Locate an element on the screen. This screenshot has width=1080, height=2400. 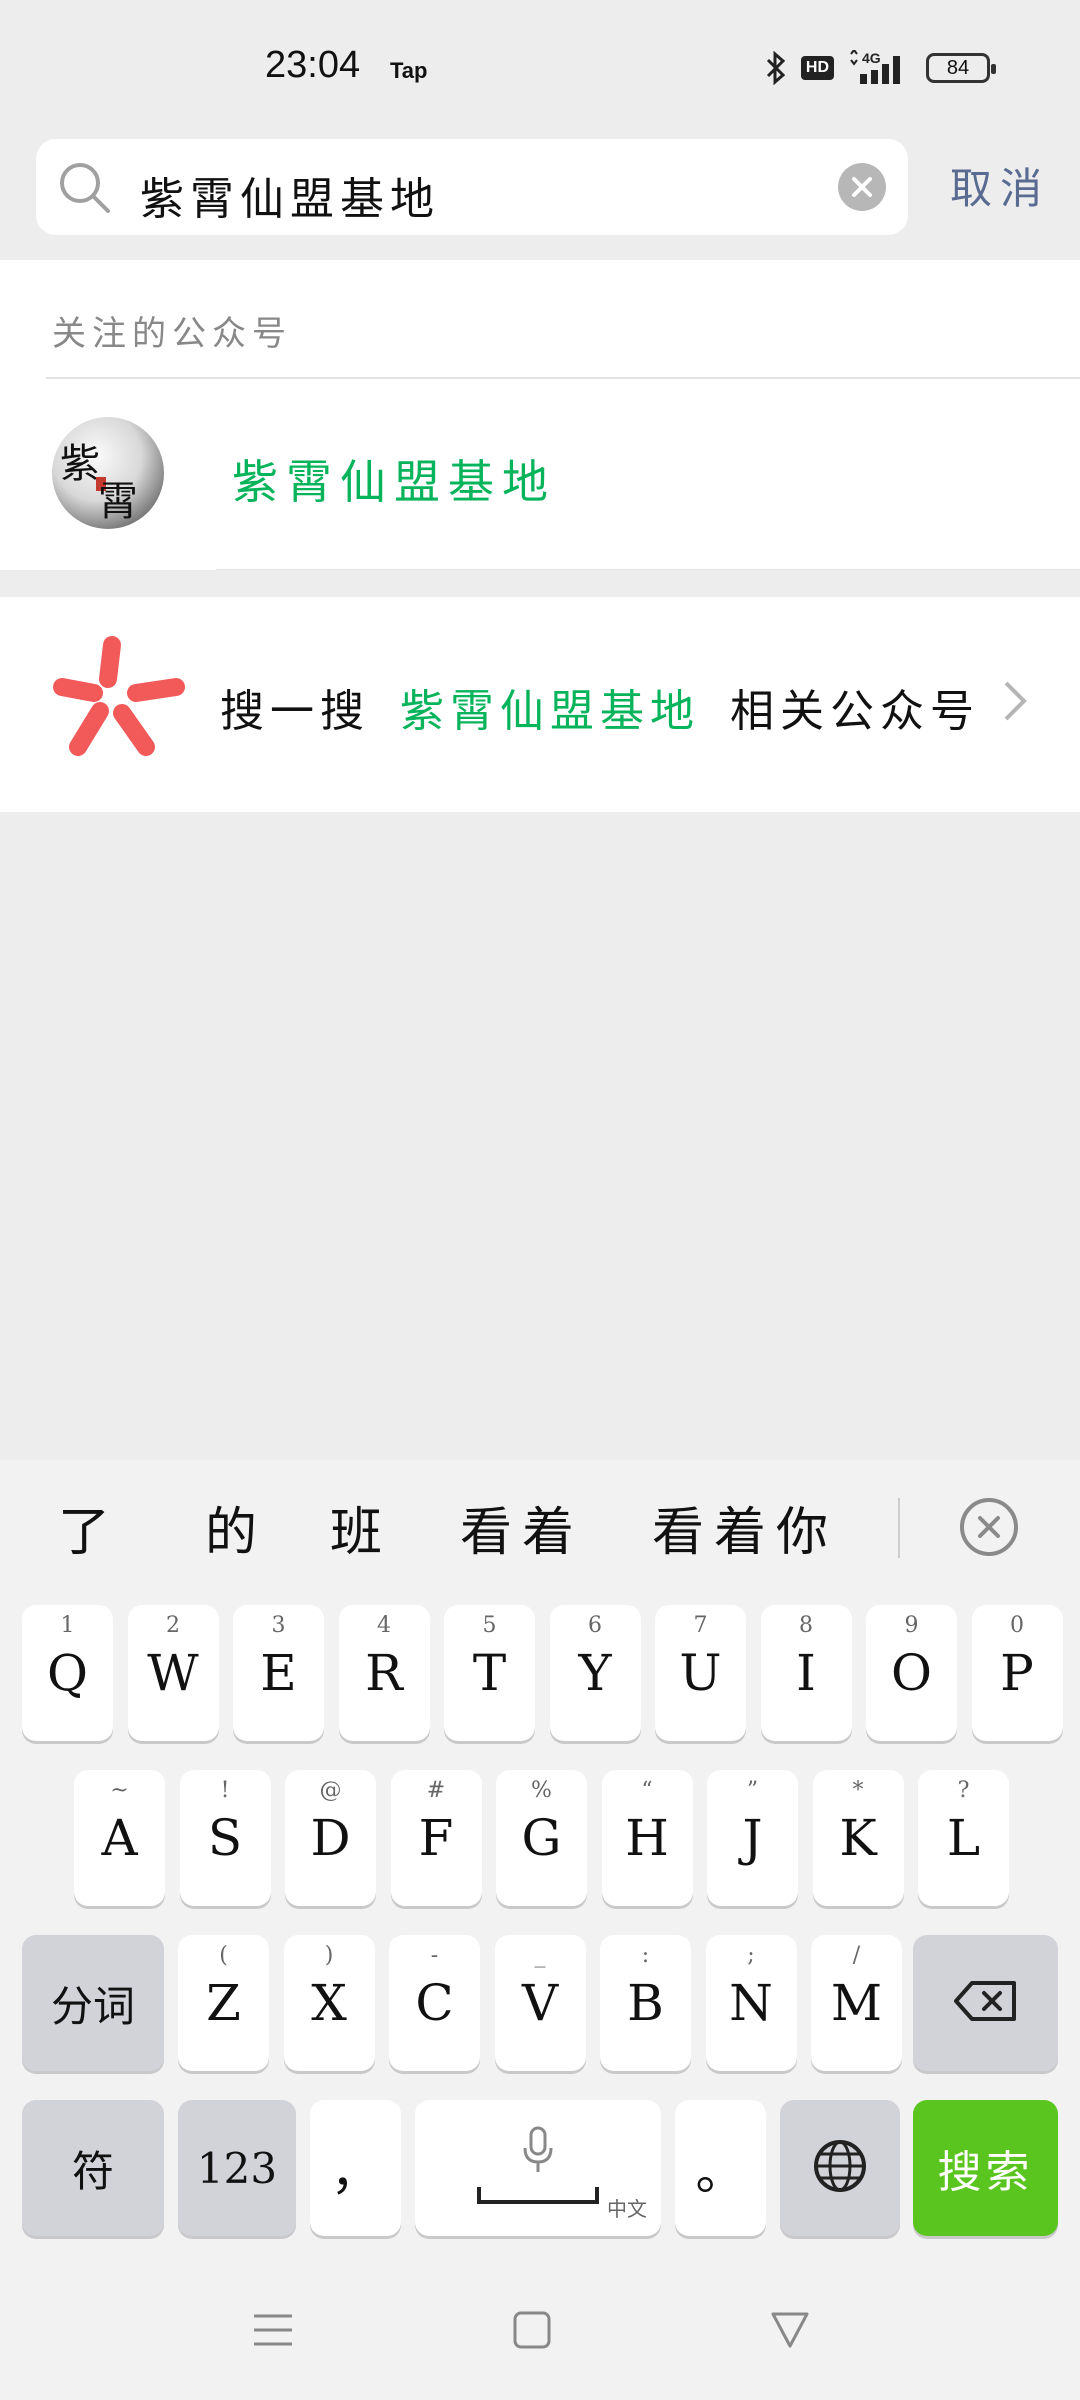
candidate-separator is located at coordinates (899, 1528).